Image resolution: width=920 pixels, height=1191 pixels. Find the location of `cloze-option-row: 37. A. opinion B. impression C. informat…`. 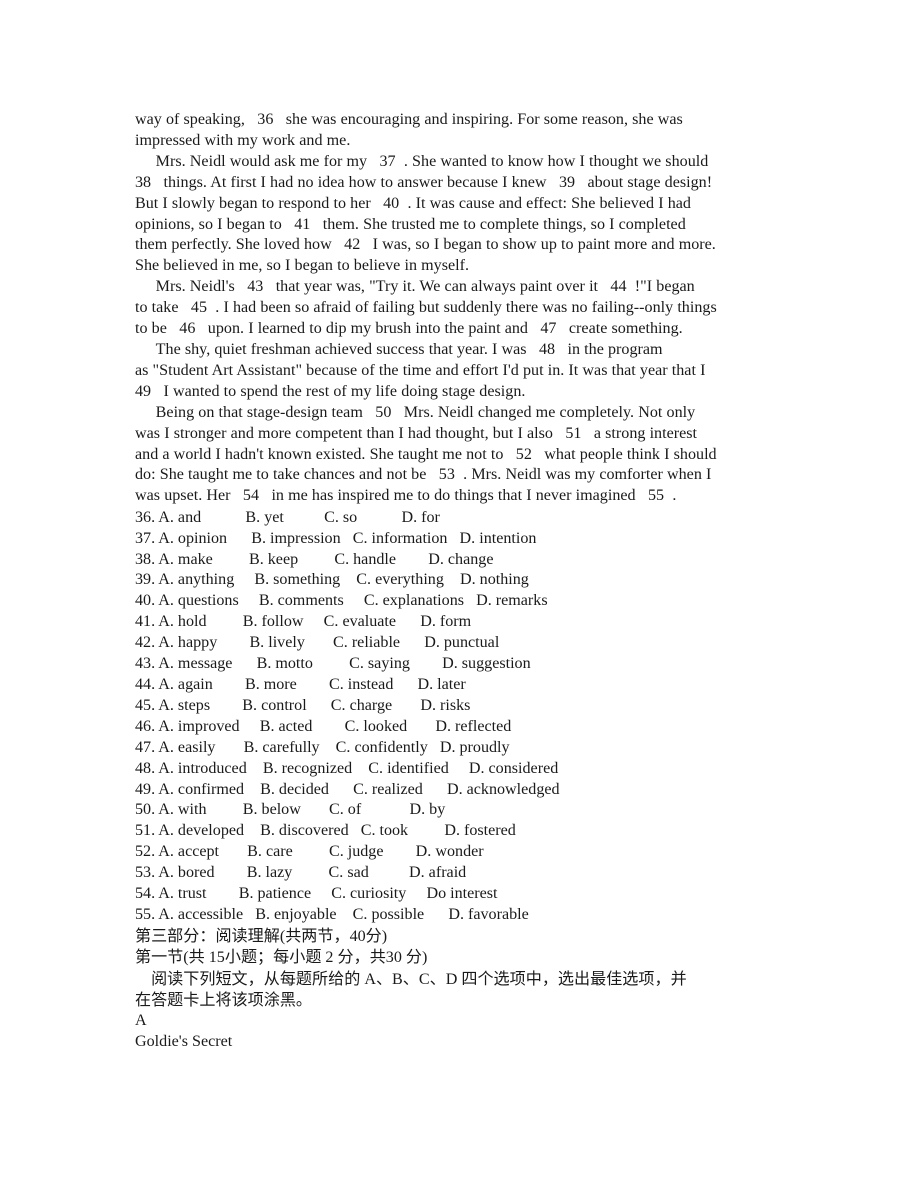

cloze-option-row: 37. A. opinion B. impression C. informat… is located at coordinates (336, 538).